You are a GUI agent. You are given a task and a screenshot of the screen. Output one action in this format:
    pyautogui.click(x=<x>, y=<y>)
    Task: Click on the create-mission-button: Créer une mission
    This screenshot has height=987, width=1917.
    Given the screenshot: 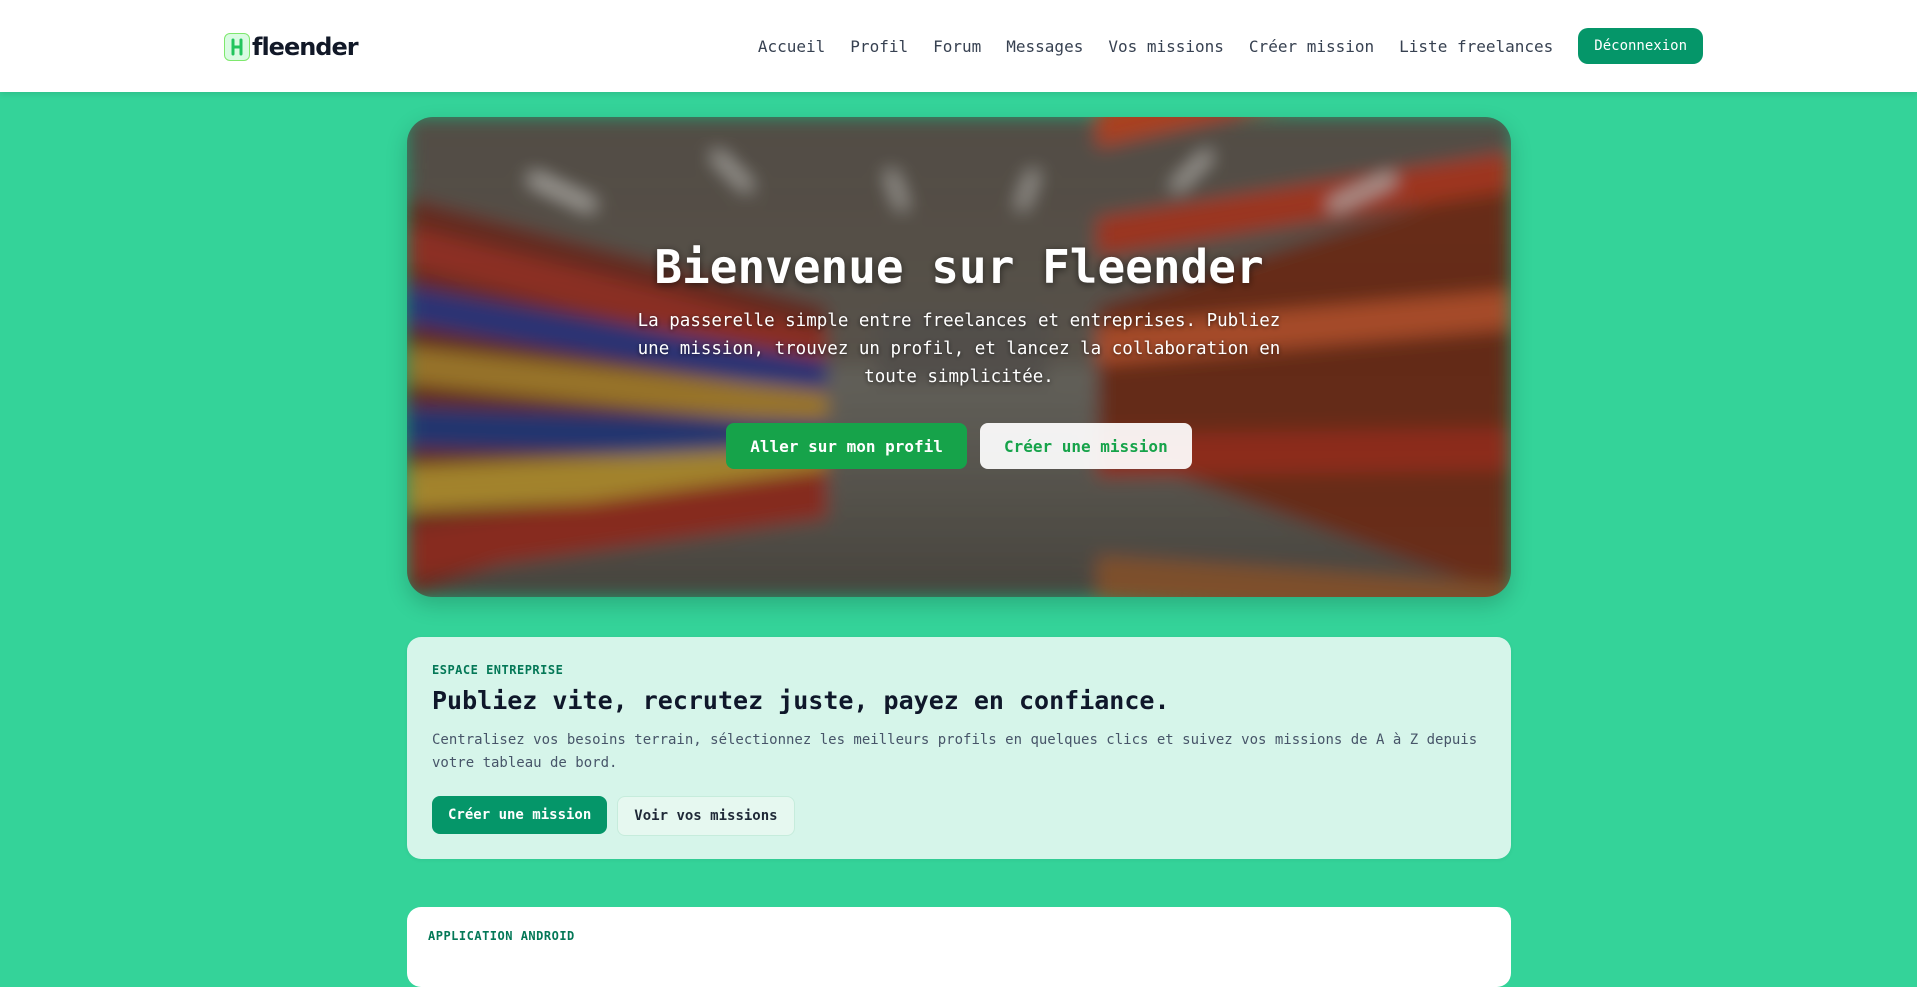 What is the action you would take?
    pyautogui.click(x=520, y=815)
    